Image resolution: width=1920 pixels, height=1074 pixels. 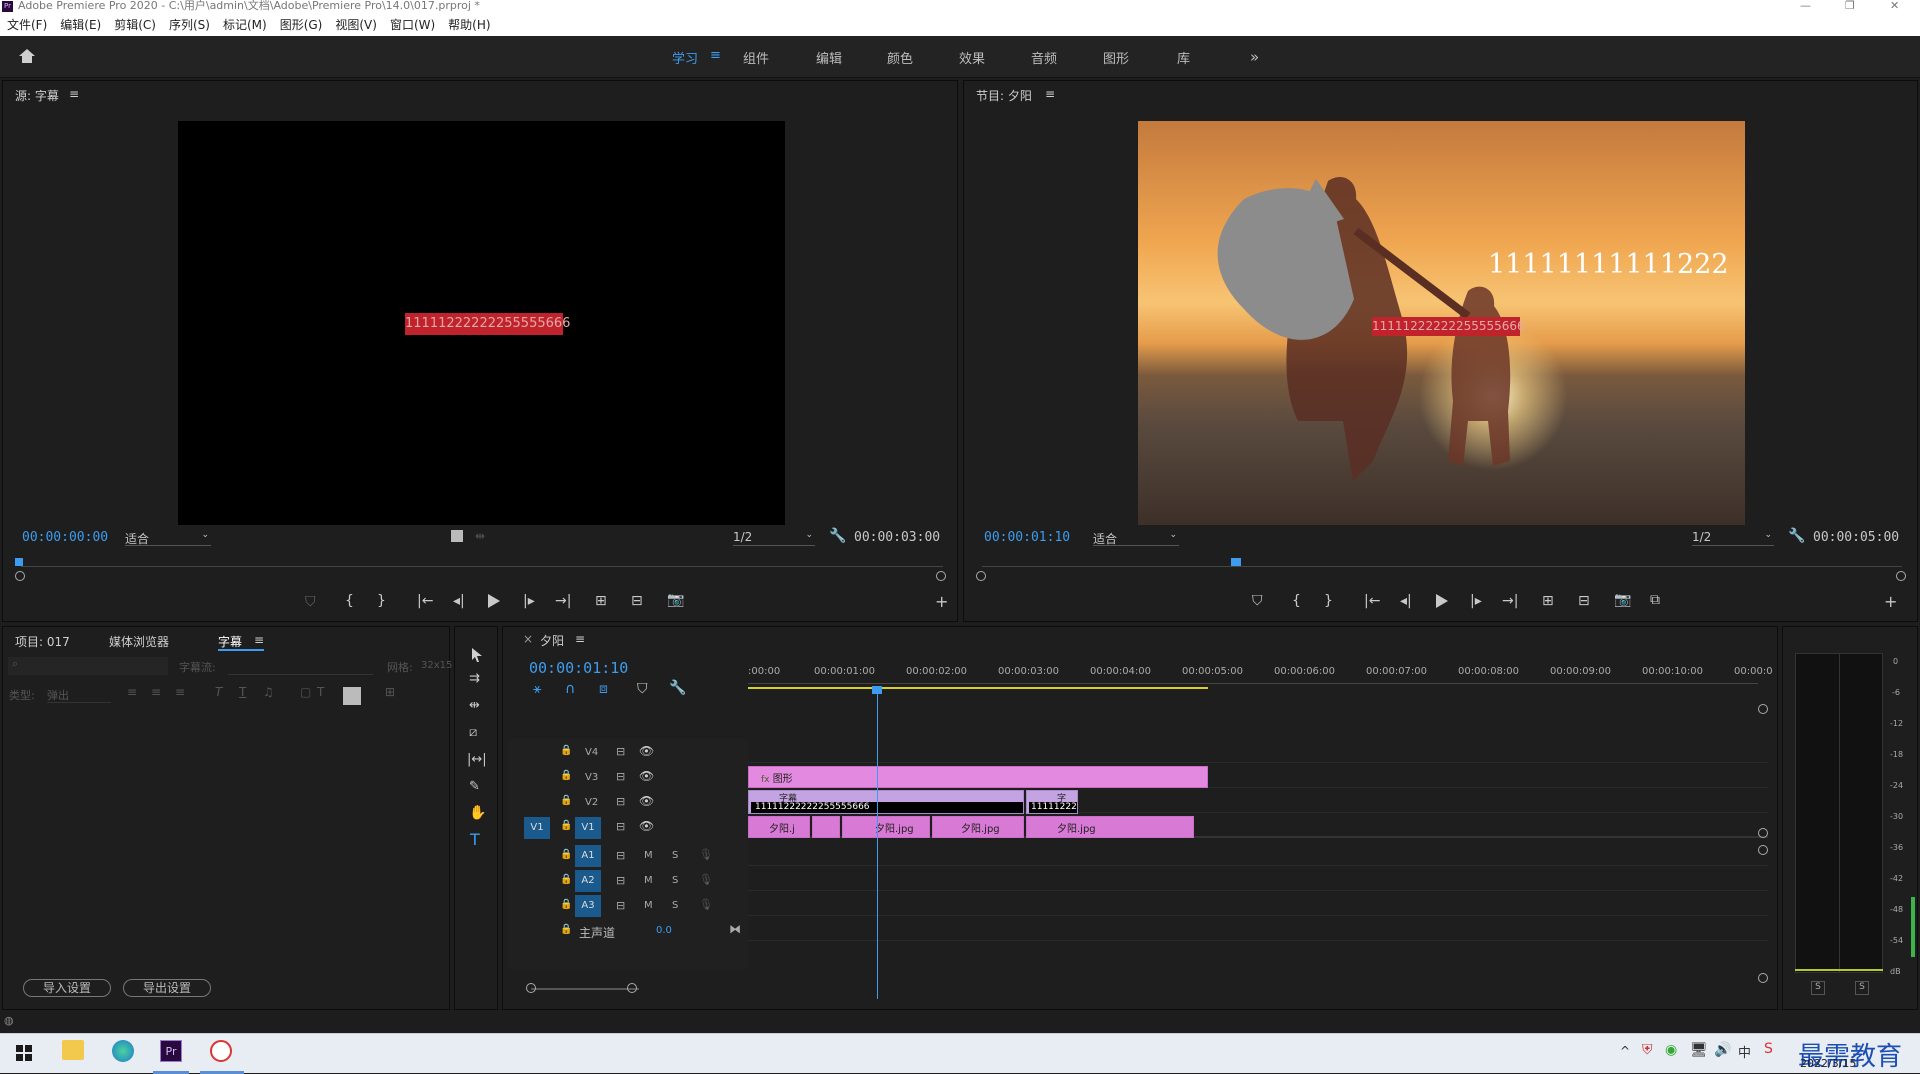 I want to click on underline-icon: T, so click(x=242, y=692).